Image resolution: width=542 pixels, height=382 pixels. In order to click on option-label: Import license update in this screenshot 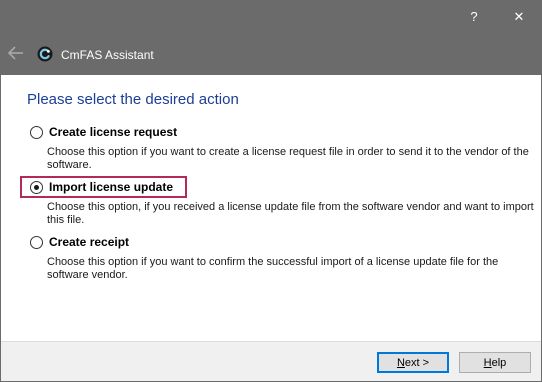, I will do `click(111, 187)`.